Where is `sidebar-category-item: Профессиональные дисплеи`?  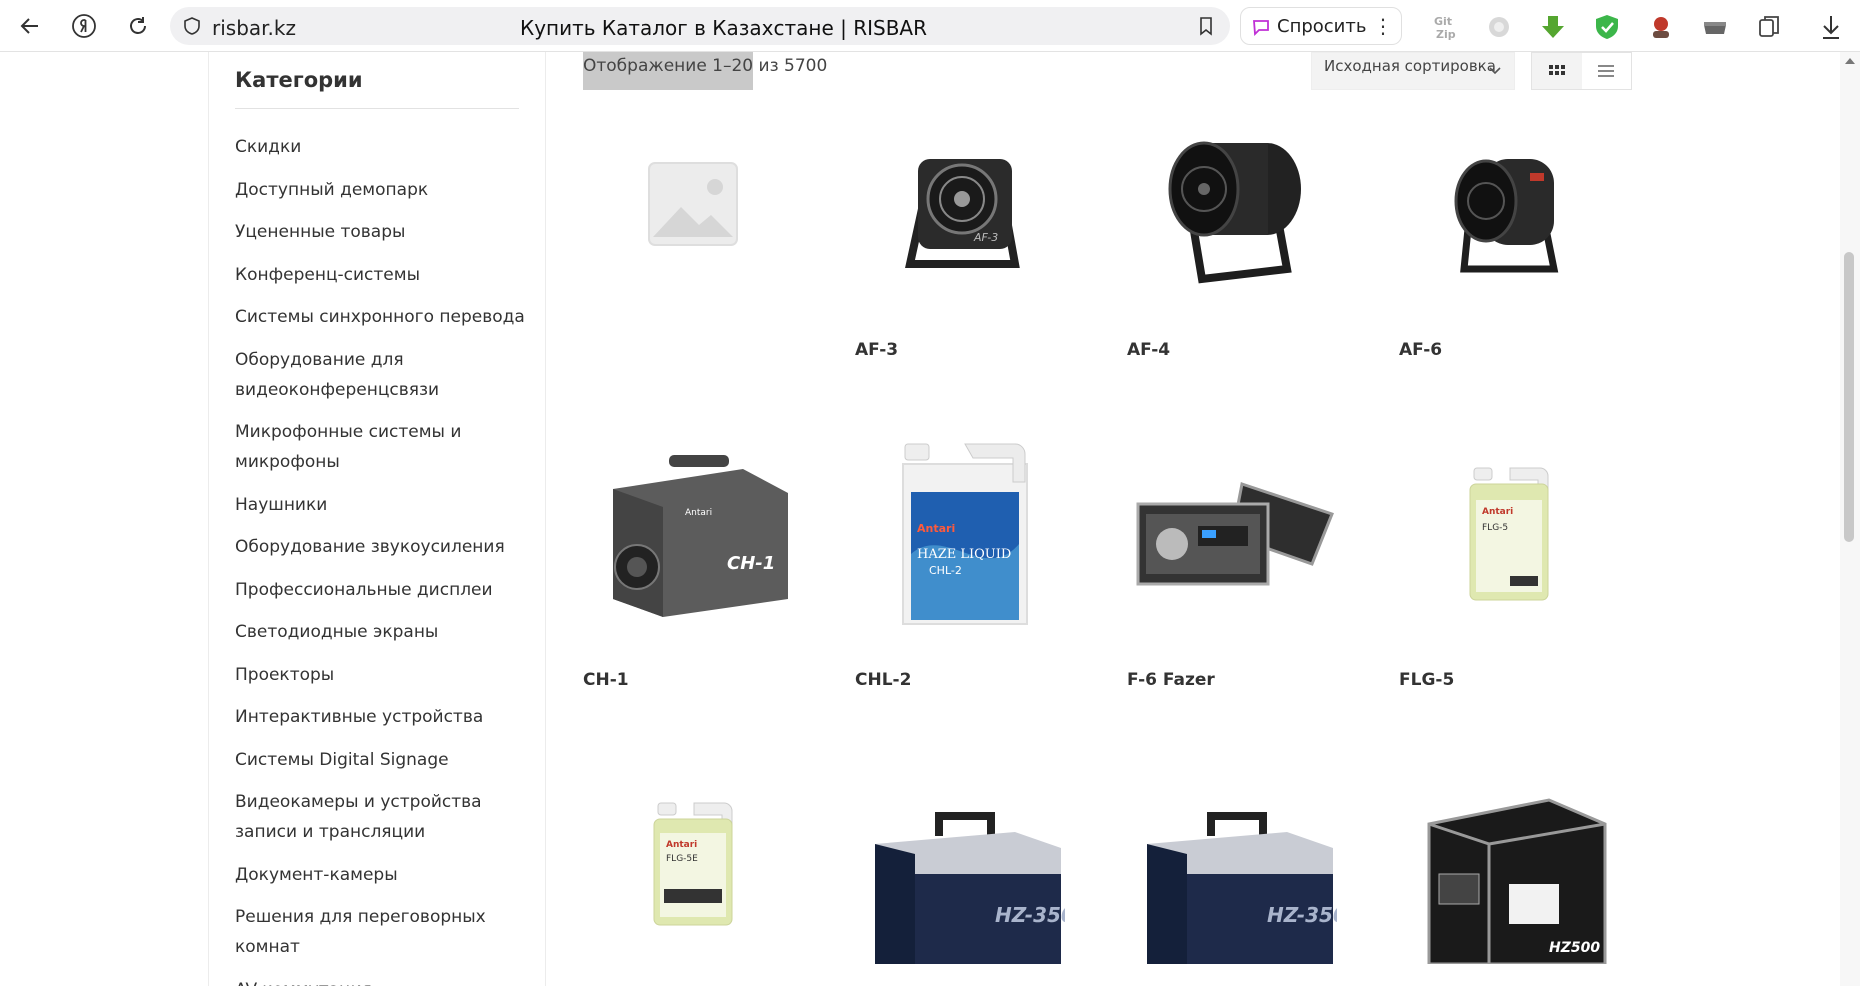 sidebar-category-item: Профессиональные дисплеи is located at coordinates (385, 590).